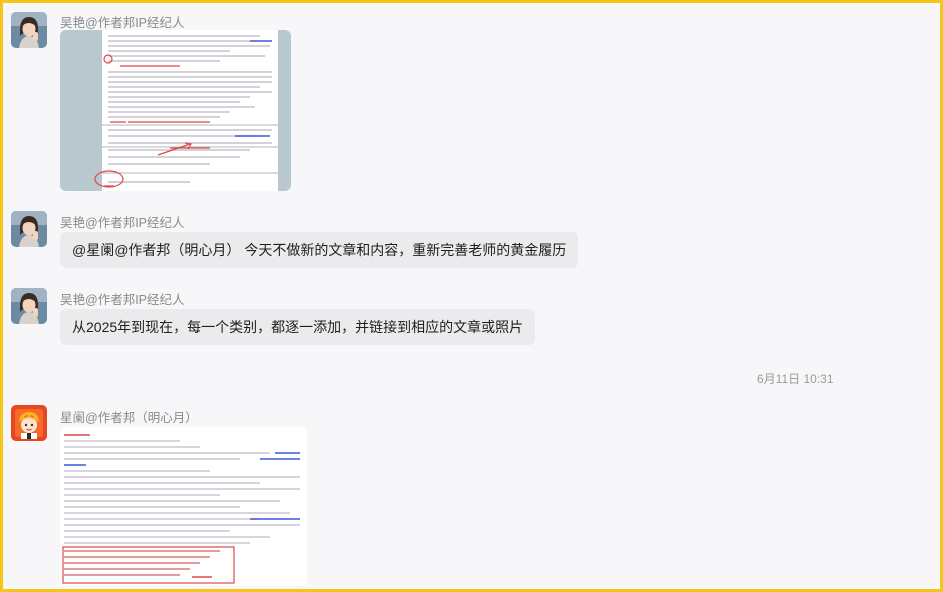  Describe the element at coordinates (795, 379) in the screenshot. I see `timestamp: 6月11日 10:31` at that location.